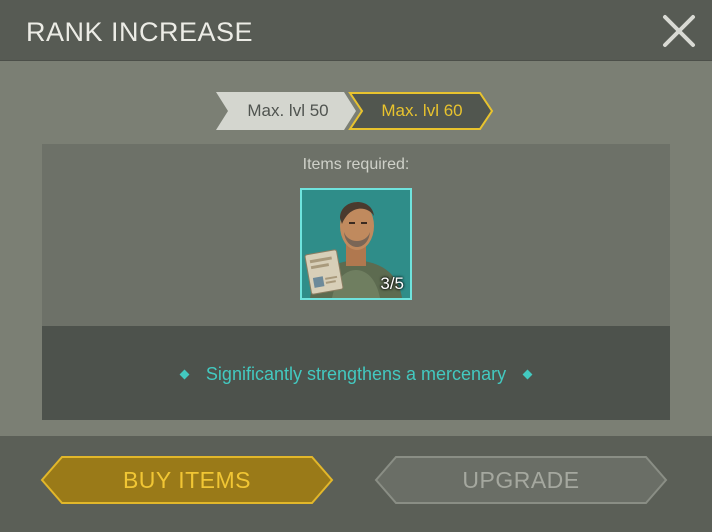  Describe the element at coordinates (140, 32) in the screenshot. I see `dialog-title: RANK INCREASE` at that location.